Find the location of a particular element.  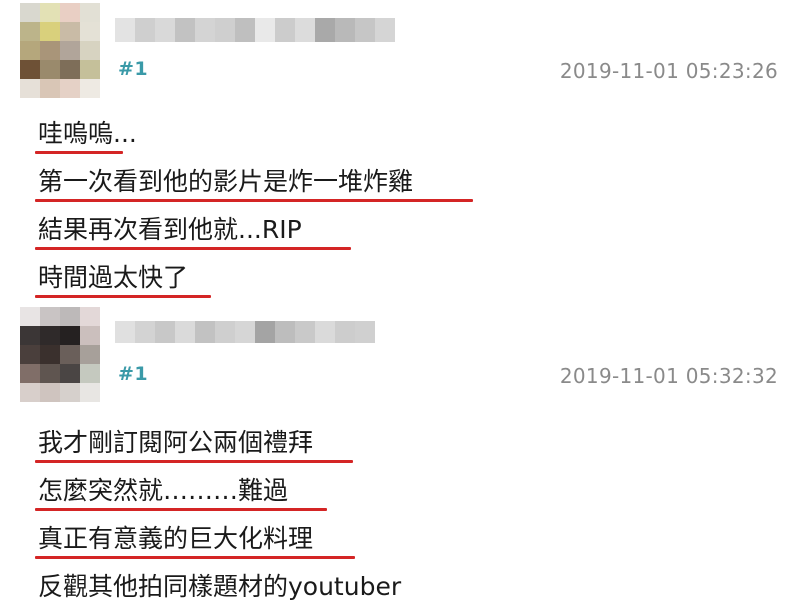

comment-line: 第一次看到他的影片是炸一堆炸雞 is located at coordinates (386, 184).